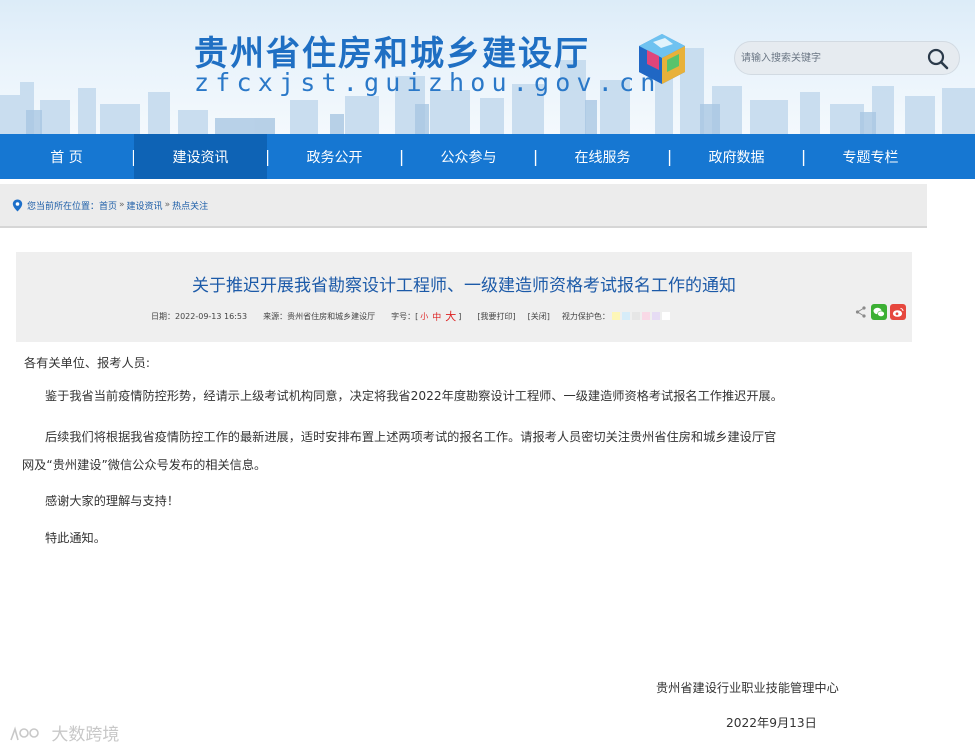 The height and width of the screenshot is (751, 975). Describe the element at coordinates (747, 688) in the screenshot. I see `signature-organization: 贵州省建设行业职业技能管理中心` at that location.